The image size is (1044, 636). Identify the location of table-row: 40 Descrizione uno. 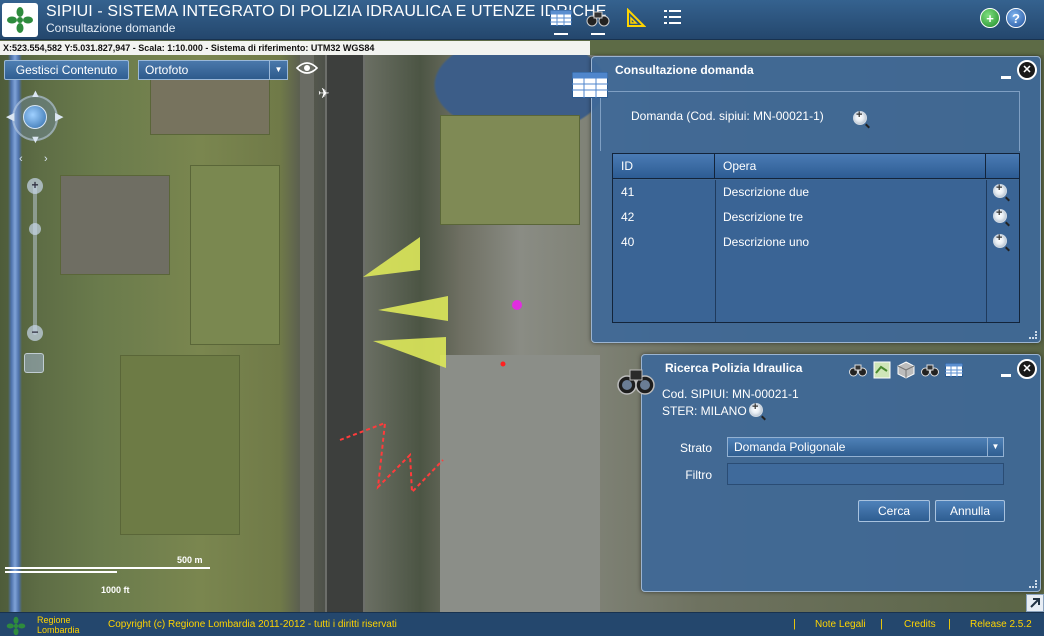
(819, 242).